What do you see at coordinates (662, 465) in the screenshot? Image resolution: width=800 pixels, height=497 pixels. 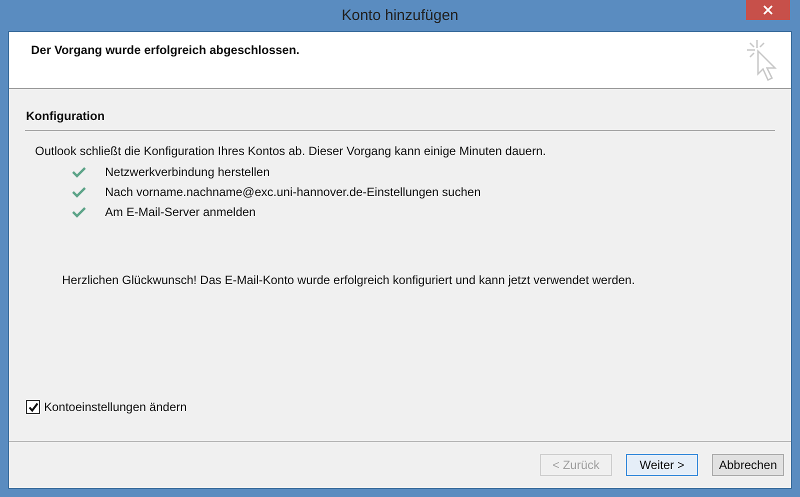 I see `dialog-button: Weiter >` at bounding box center [662, 465].